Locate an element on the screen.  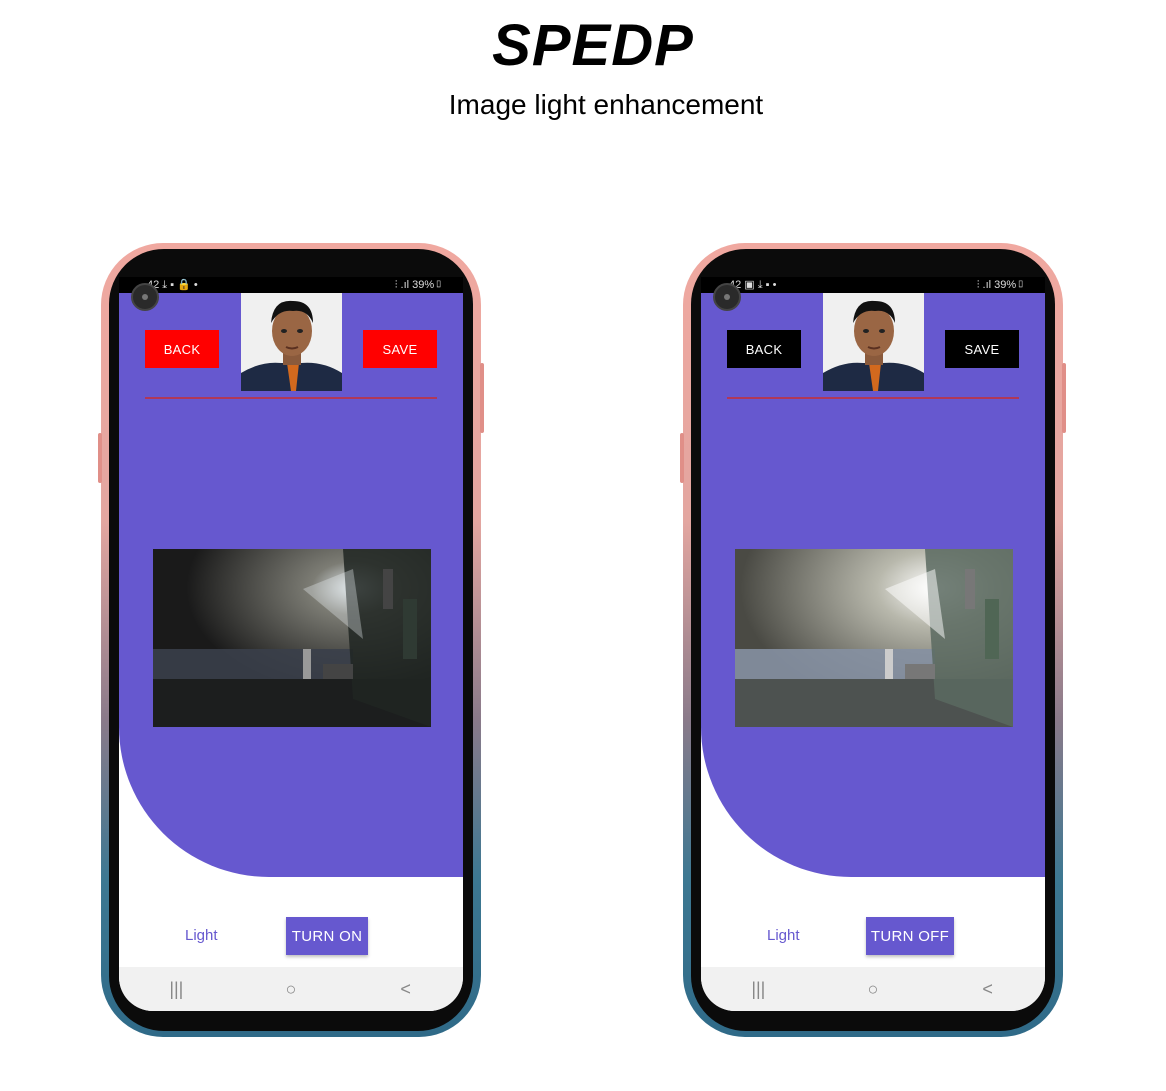
turn-on-button: TURN ON is located at coordinates (327, 936).